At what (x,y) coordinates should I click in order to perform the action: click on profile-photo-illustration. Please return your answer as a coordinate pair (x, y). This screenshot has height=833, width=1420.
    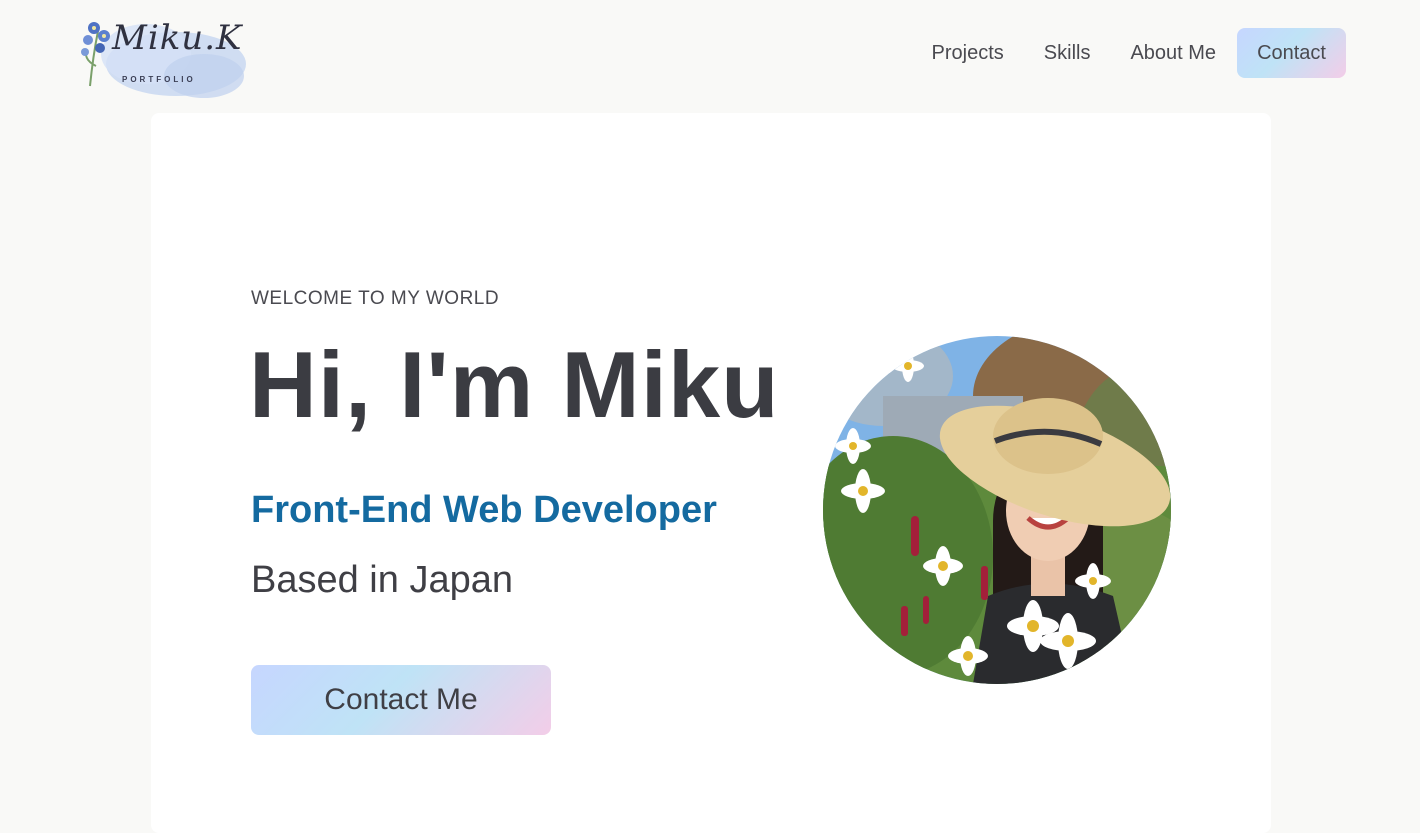
    Looking at the image, I should click on (997, 510).